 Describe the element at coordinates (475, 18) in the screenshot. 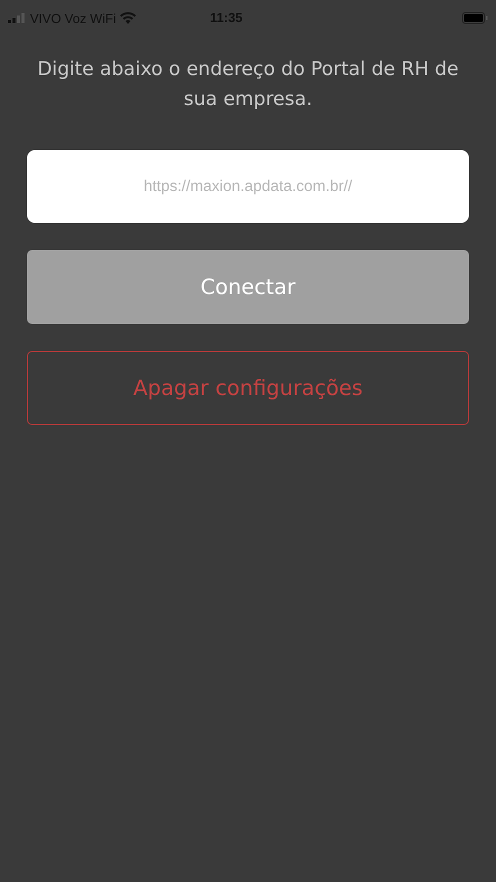

I see `battery-icon` at that location.